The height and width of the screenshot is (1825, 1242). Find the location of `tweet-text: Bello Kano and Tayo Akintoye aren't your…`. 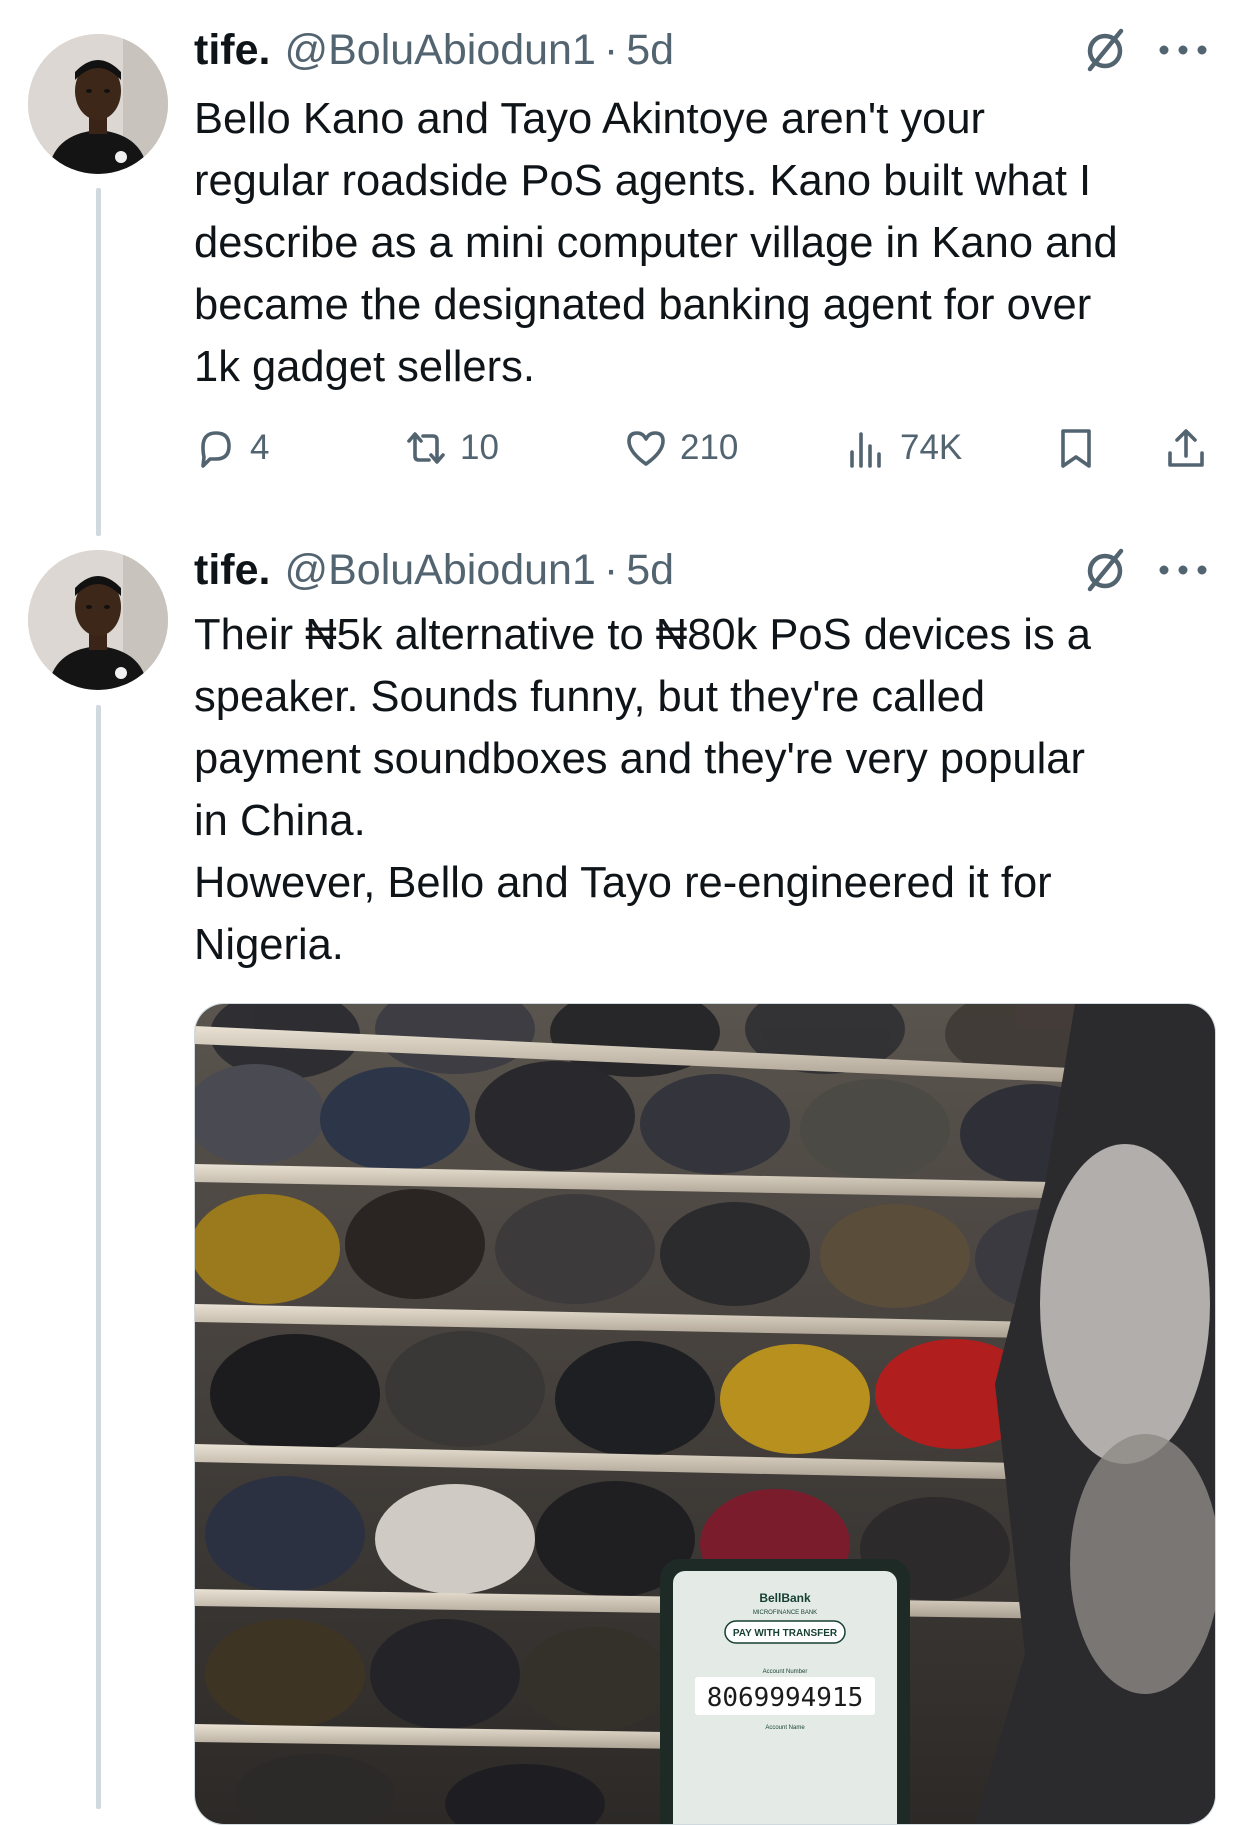

tweet-text: Bello Kano and Tayo Akintoye aren't your… is located at coordinates (656, 243).